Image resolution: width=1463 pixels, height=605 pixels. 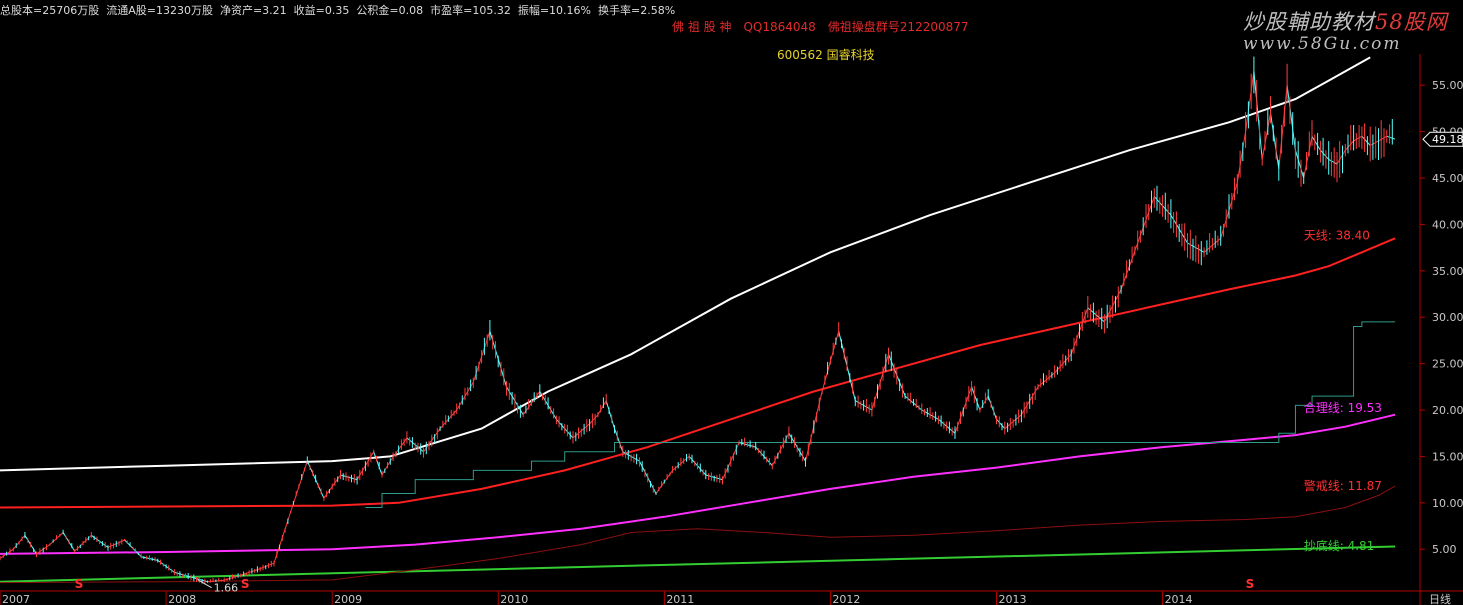 What do you see at coordinates (846, 599) in the screenshot?
I see `x-tick-label: 2012` at bounding box center [846, 599].